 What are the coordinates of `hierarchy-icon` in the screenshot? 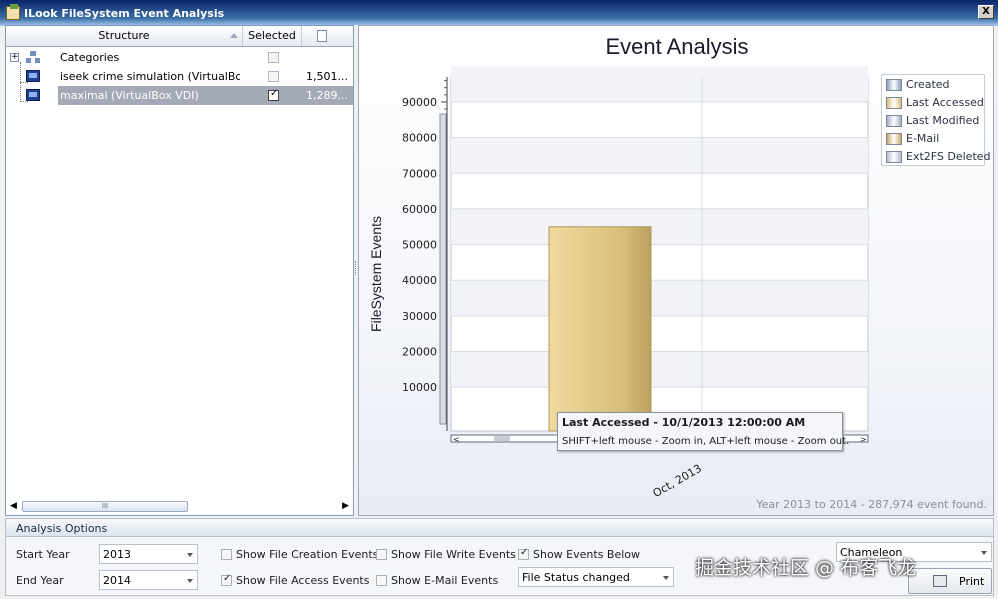 It's located at (33, 57).